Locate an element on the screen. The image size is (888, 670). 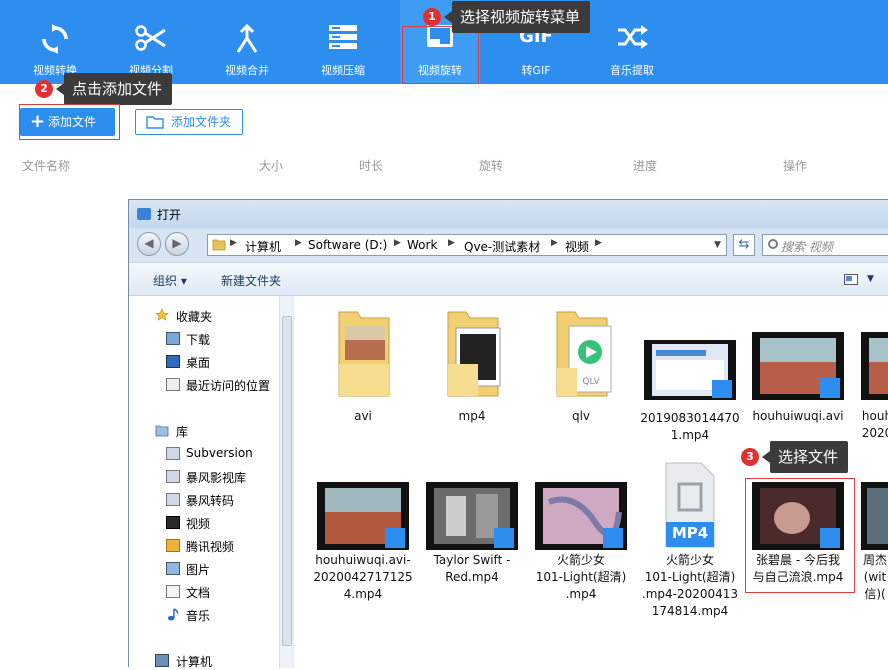
pictures-icon is located at coordinates (173, 568).